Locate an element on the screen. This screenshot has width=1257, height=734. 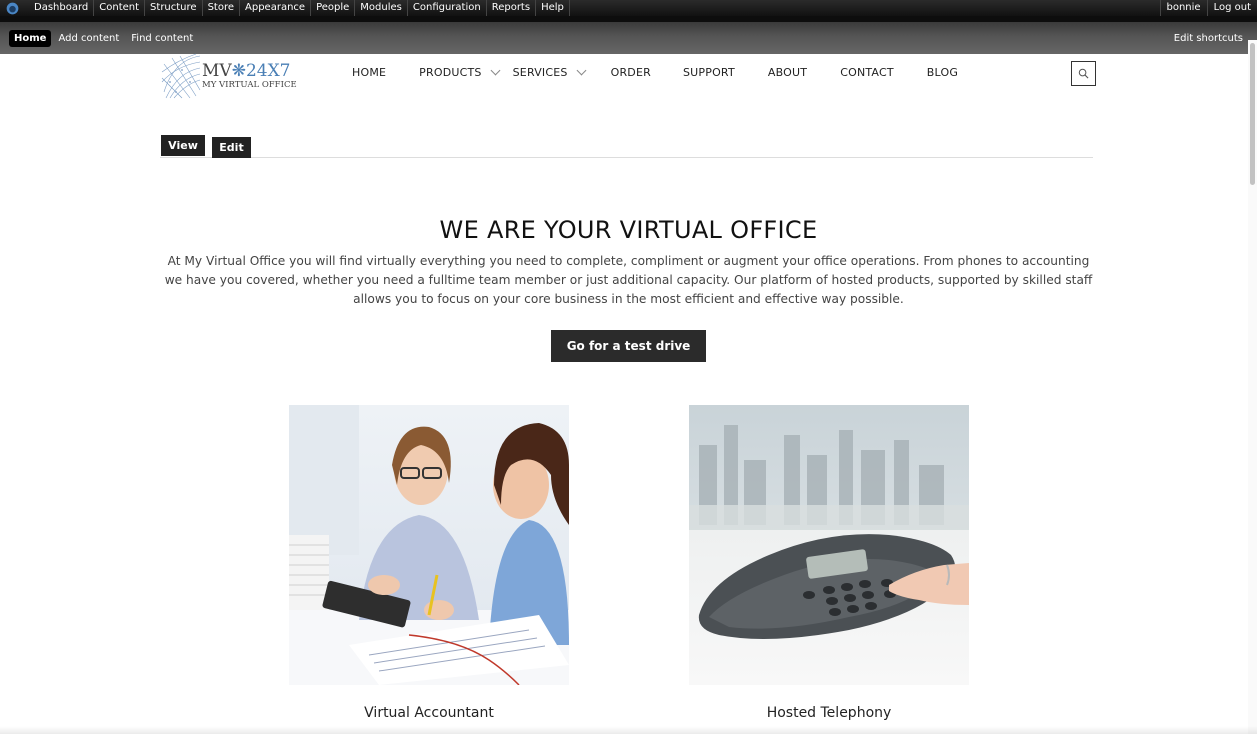
nav-order: ORDER is located at coordinates (631, 72).